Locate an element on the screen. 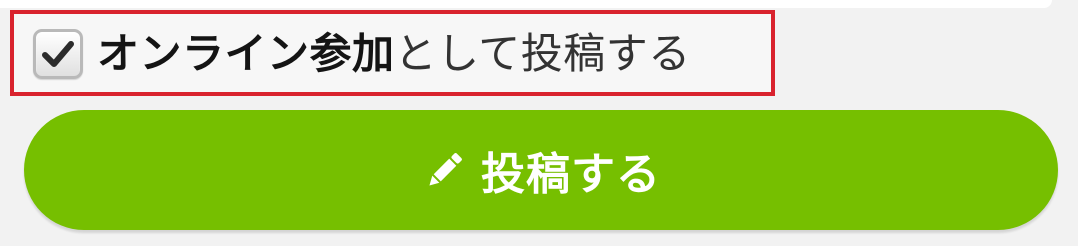 The image size is (1078, 246). online-participation-emphasis: オンライン参加 is located at coordinates (246, 53).